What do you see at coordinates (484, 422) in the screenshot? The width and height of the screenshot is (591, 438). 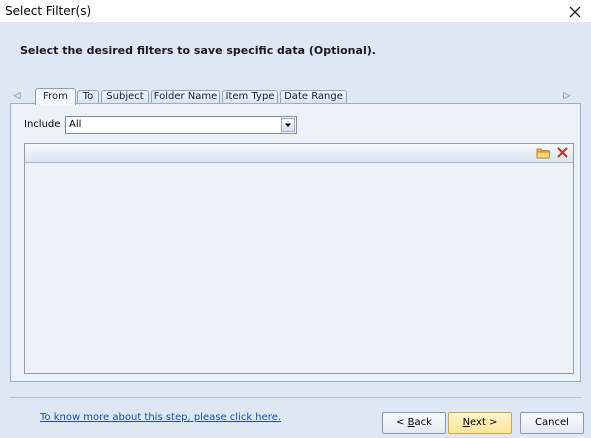 I see `next-button-label: ext >` at bounding box center [484, 422].